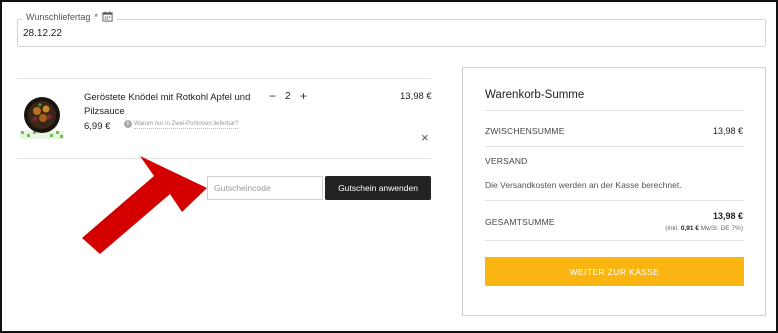 Image resolution: width=778 pixels, height=333 pixels. I want to click on total-label: GESAMTSUMME, so click(520, 222).